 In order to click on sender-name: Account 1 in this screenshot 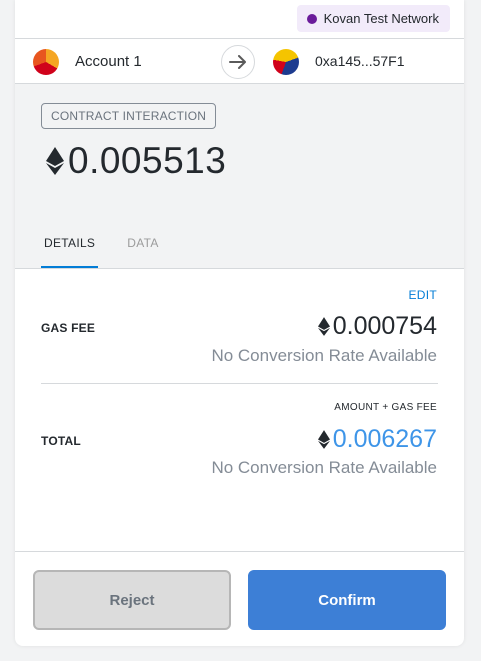, I will do `click(108, 61)`.